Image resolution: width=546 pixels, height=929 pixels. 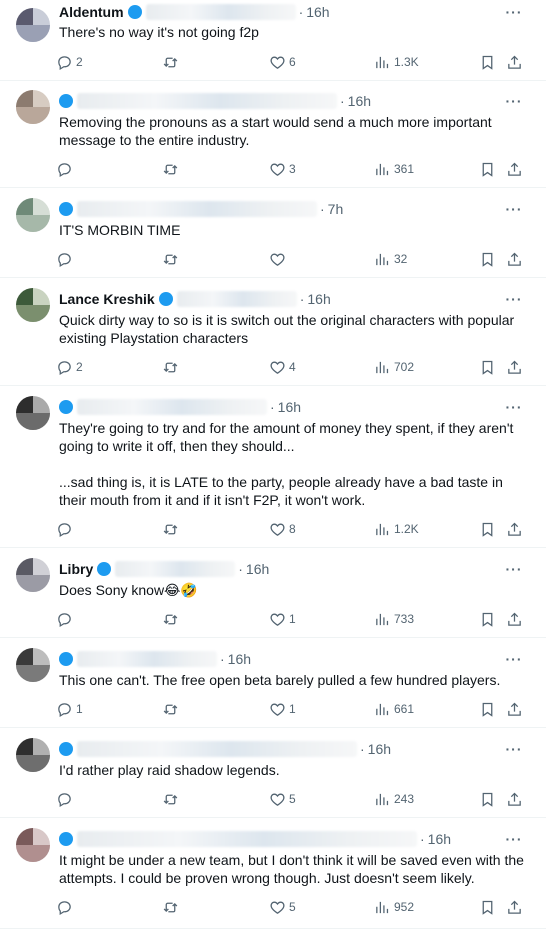 I want to click on action-bar: 32, so click(x=294, y=259).